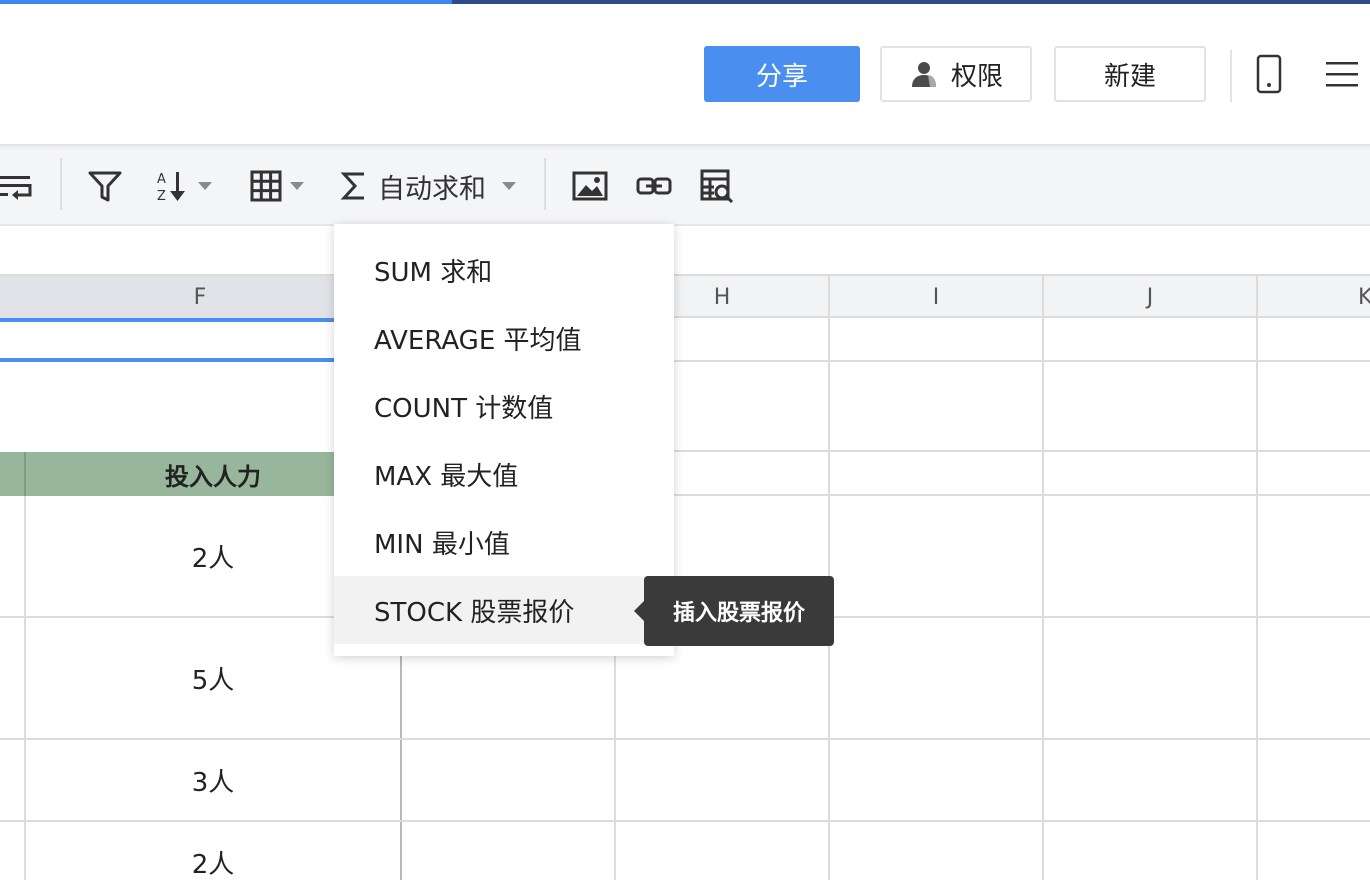  I want to click on filter-icon, so click(105, 186).